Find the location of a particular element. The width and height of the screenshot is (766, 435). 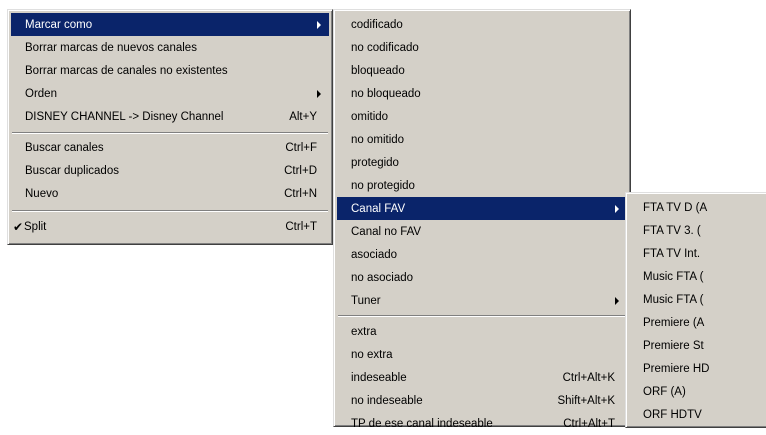

menu-item-label: ORF HDTV is located at coordinates (672, 414).